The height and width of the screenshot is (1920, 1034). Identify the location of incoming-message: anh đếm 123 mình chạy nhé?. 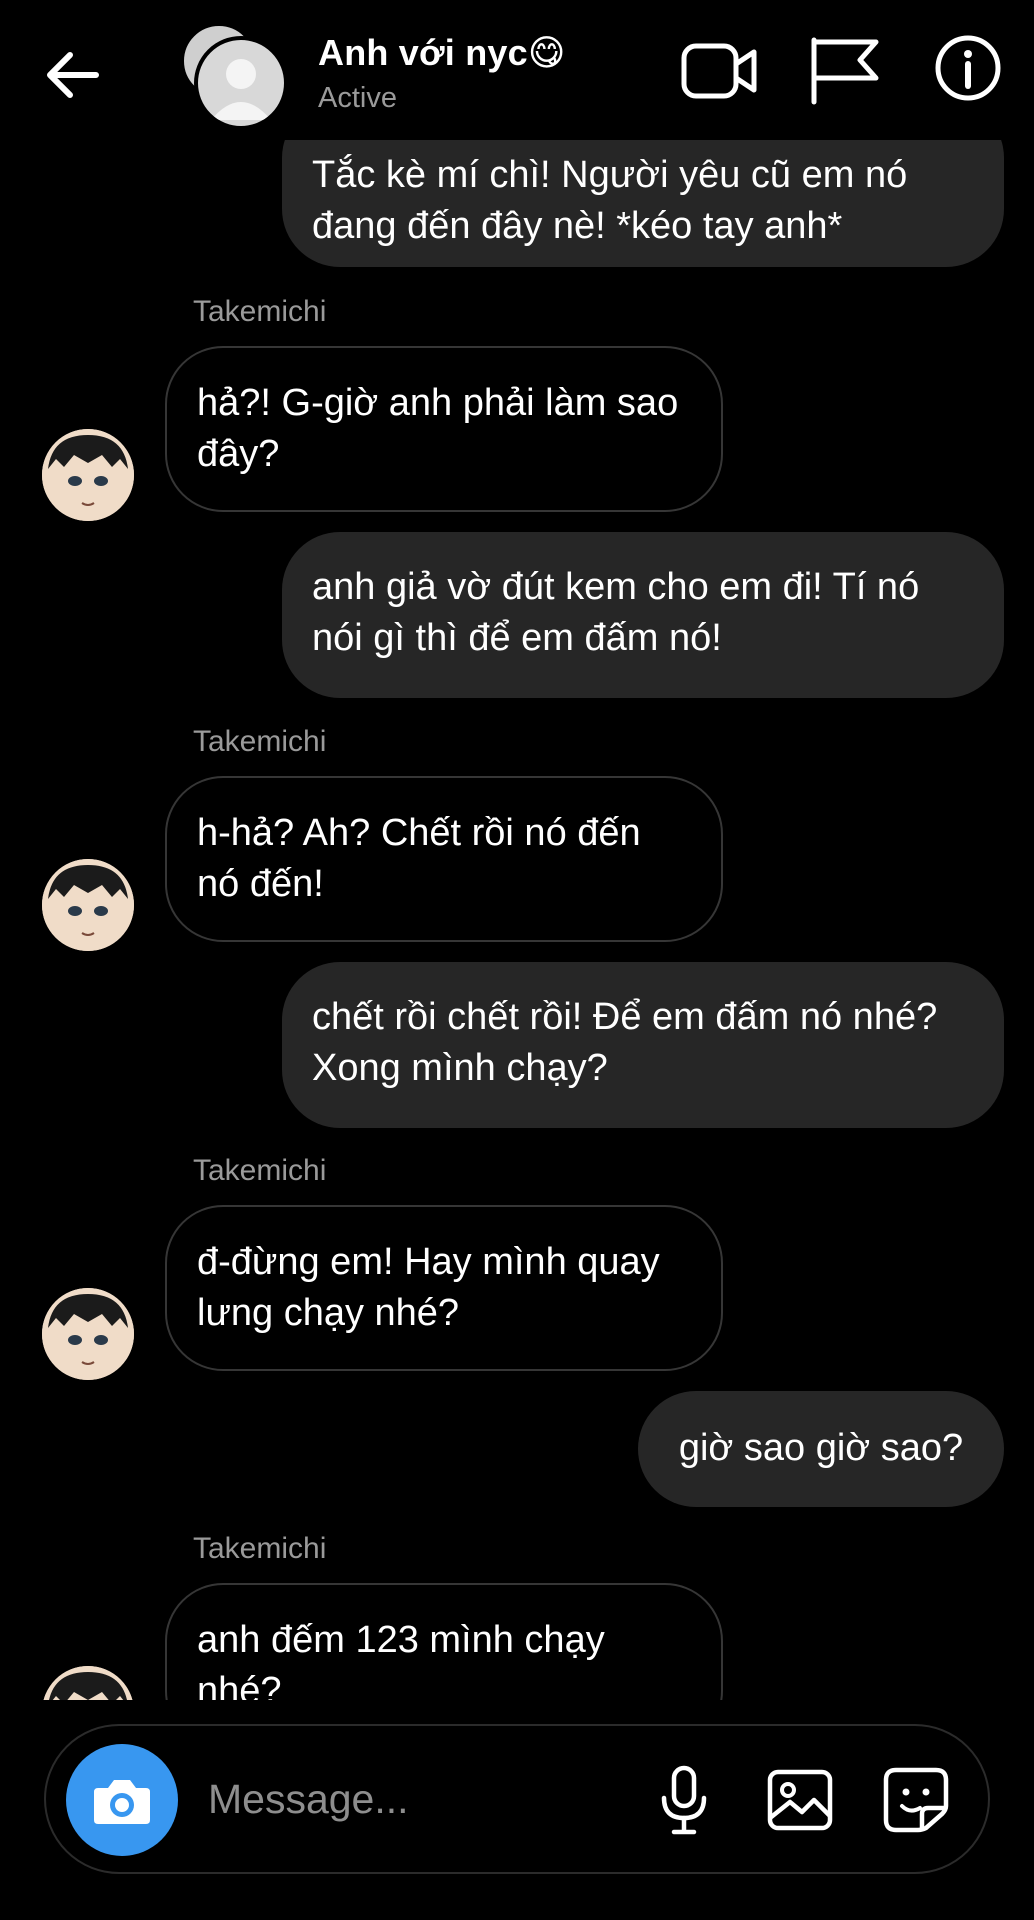
(444, 1641).